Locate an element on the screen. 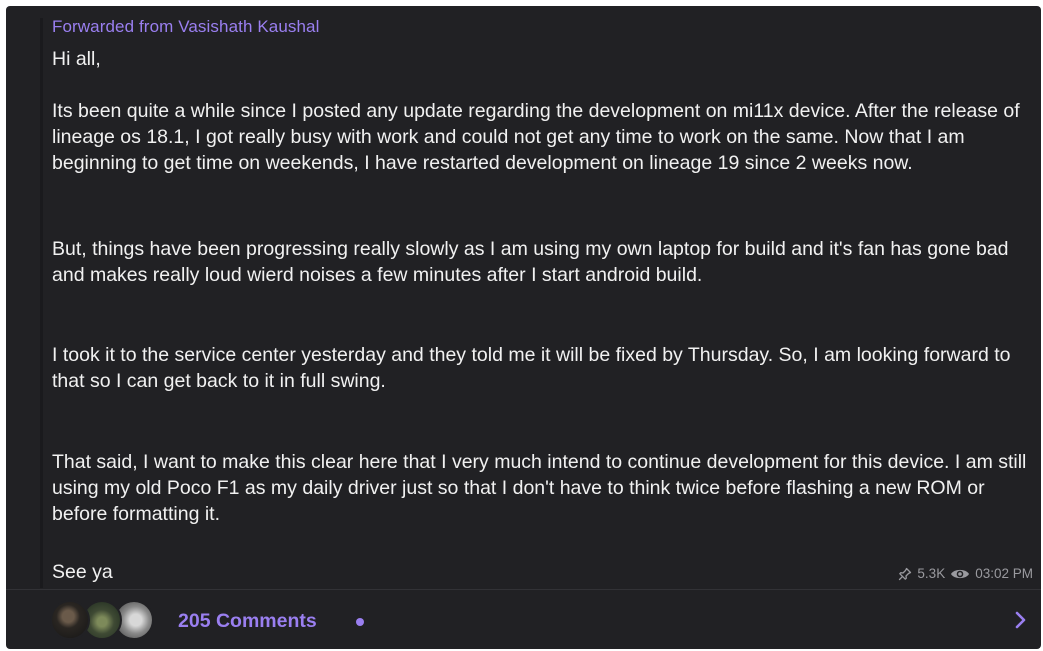 The image size is (1043, 651). message-meta: 5.3K 03:02 PM is located at coordinates (965, 573).